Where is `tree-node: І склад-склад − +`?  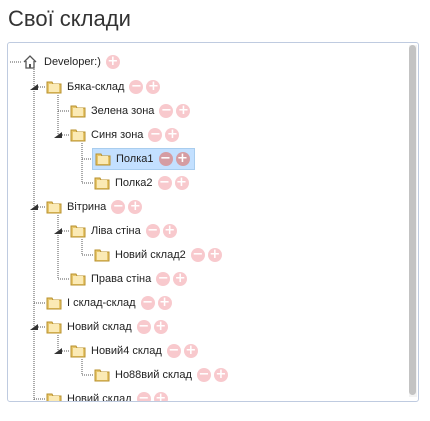 tree-node: І склад-склад − + is located at coordinates (109, 303).